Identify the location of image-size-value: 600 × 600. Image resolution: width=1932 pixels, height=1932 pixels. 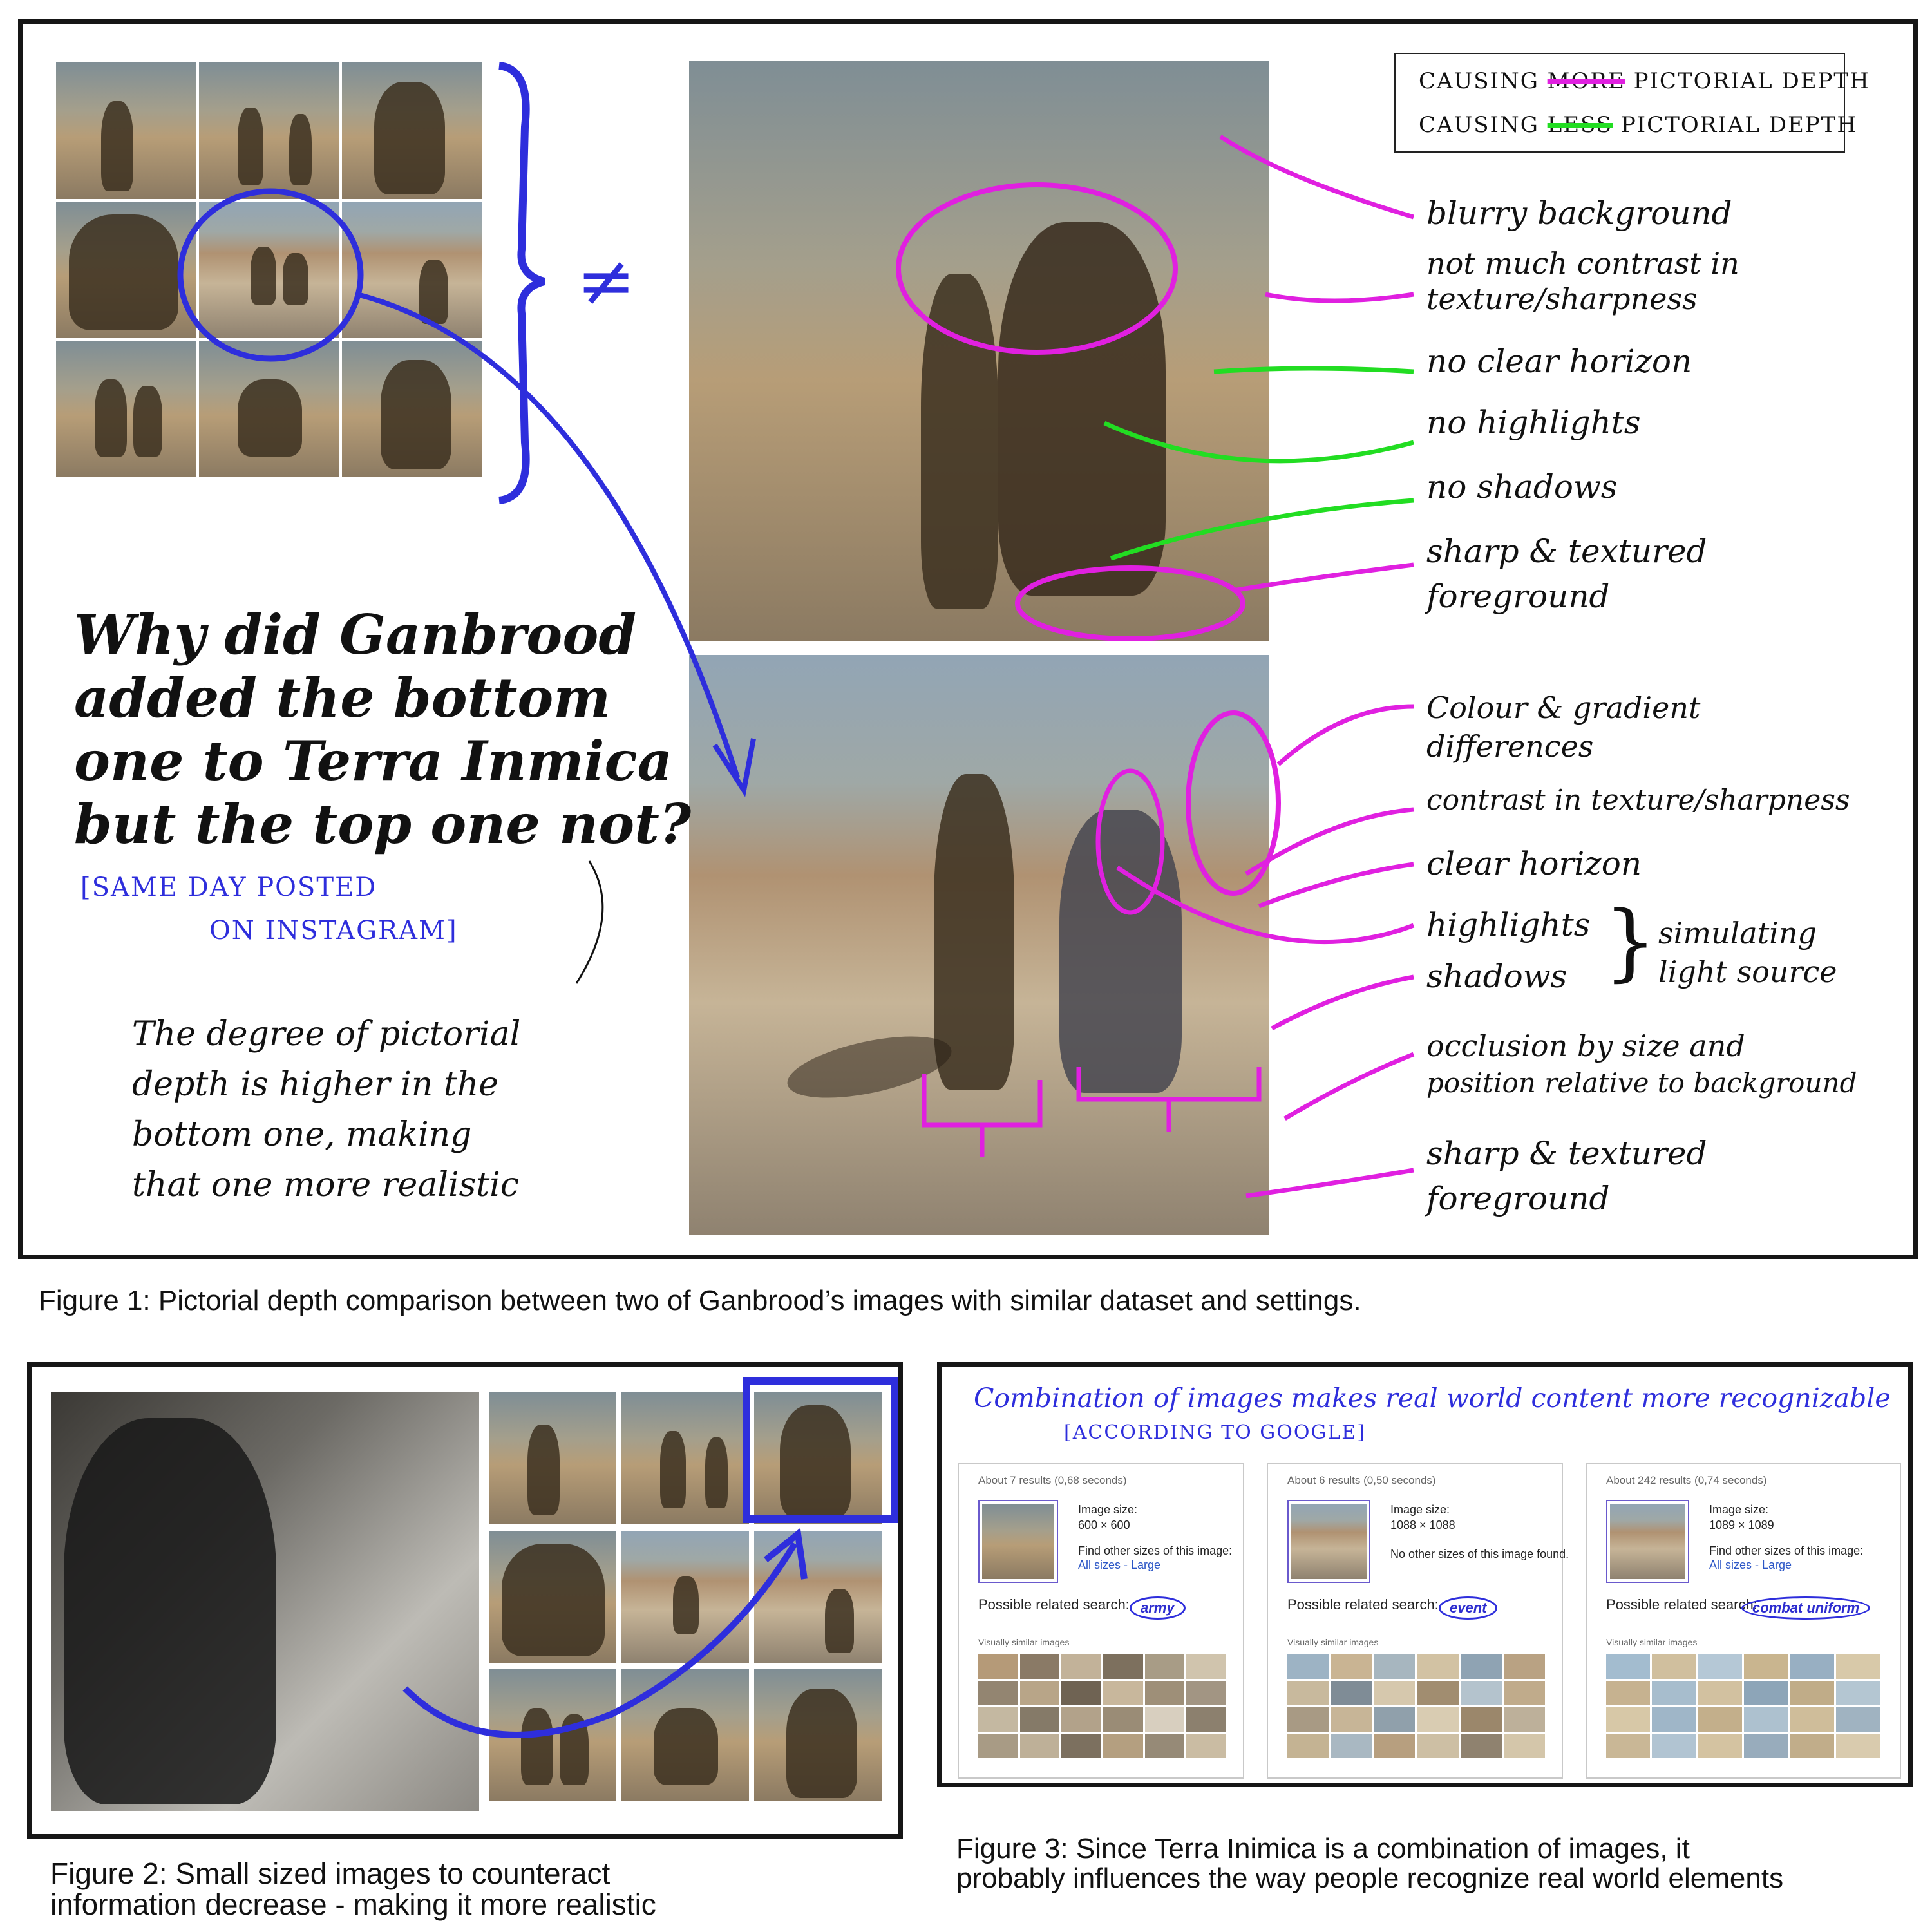
(1104, 1525).